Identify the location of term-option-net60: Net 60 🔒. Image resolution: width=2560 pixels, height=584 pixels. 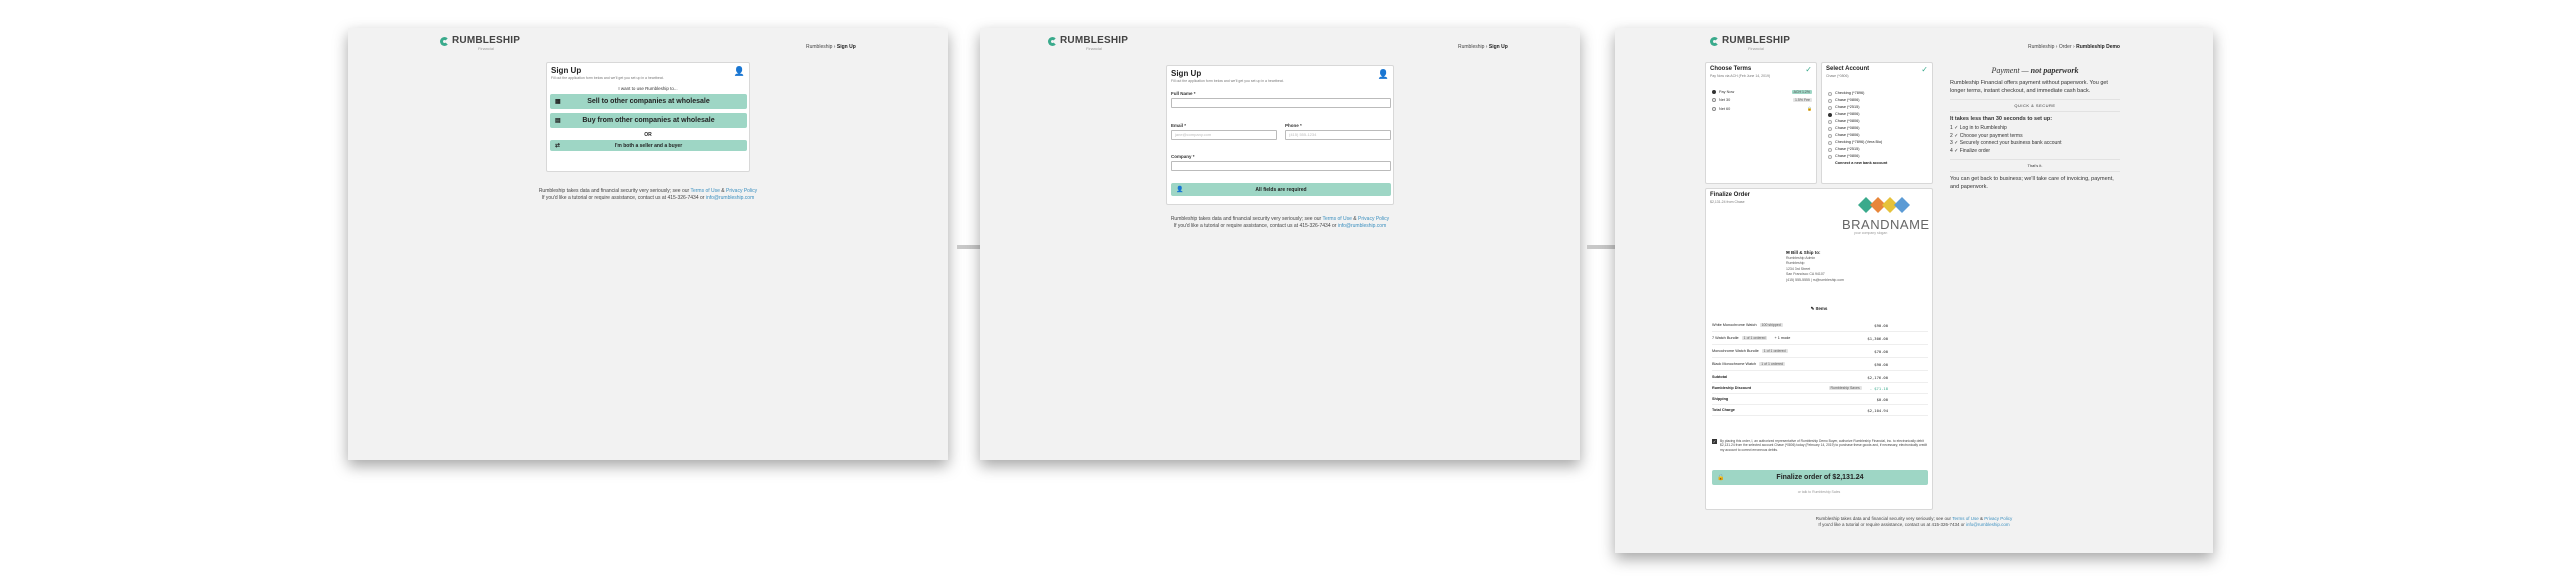
(1762, 108).